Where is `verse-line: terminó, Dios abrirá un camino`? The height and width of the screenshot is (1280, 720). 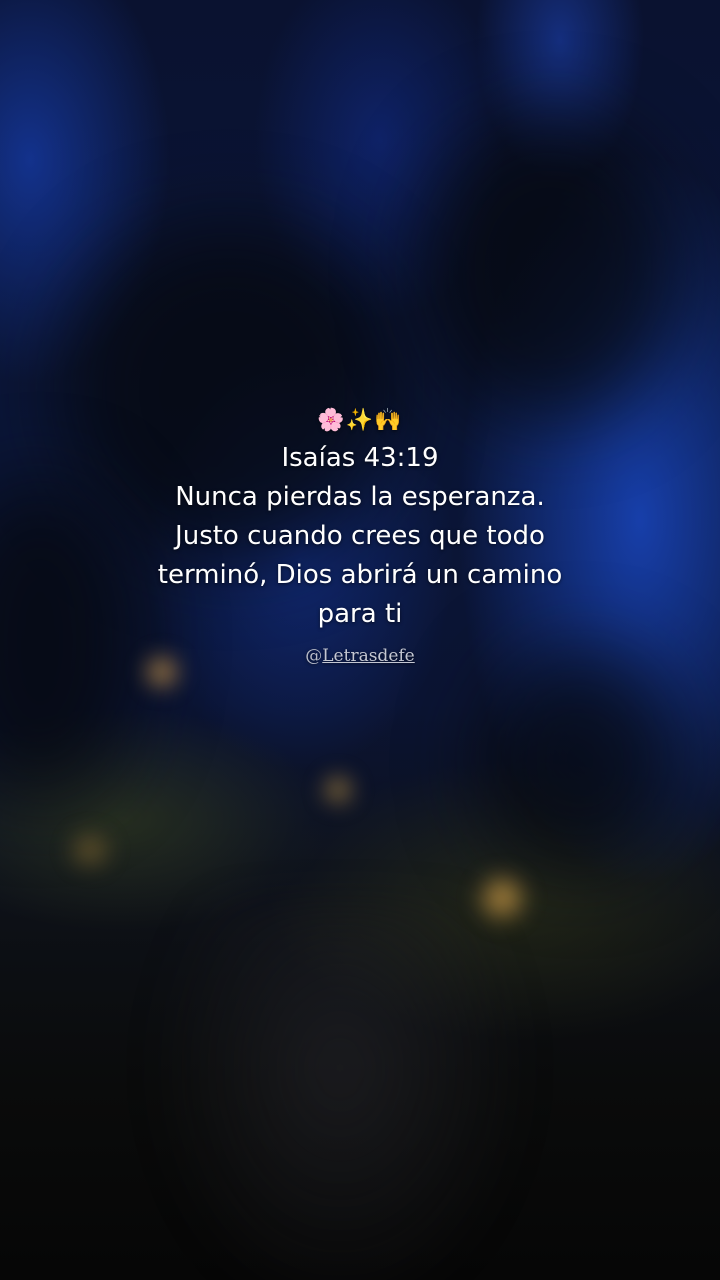
verse-line: terminó, Dios abrirá un camino is located at coordinates (360, 575).